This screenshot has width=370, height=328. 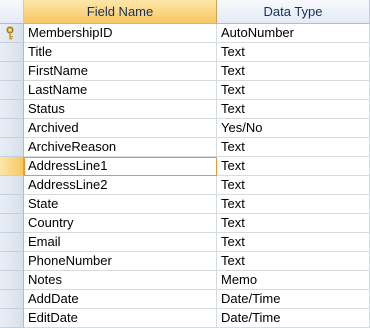 I want to click on data-type-cell: Memo, so click(x=293, y=280).